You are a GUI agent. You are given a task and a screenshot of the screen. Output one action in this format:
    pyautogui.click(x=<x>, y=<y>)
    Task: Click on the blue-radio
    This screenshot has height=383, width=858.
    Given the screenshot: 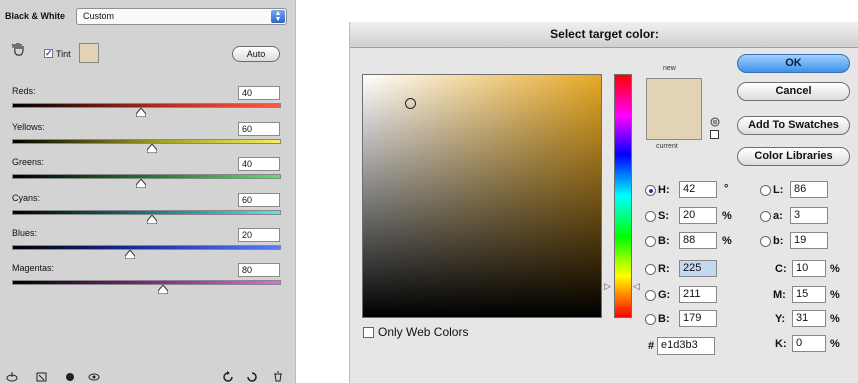 What is the action you would take?
    pyautogui.click(x=650, y=319)
    